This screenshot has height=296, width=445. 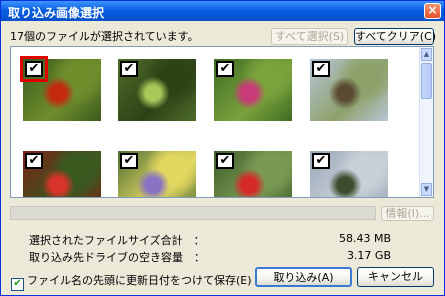 I want to click on prefix-date-option: ✔ ファイル名の先頭に更新日付をつけて保存(E), so click(x=131, y=281).